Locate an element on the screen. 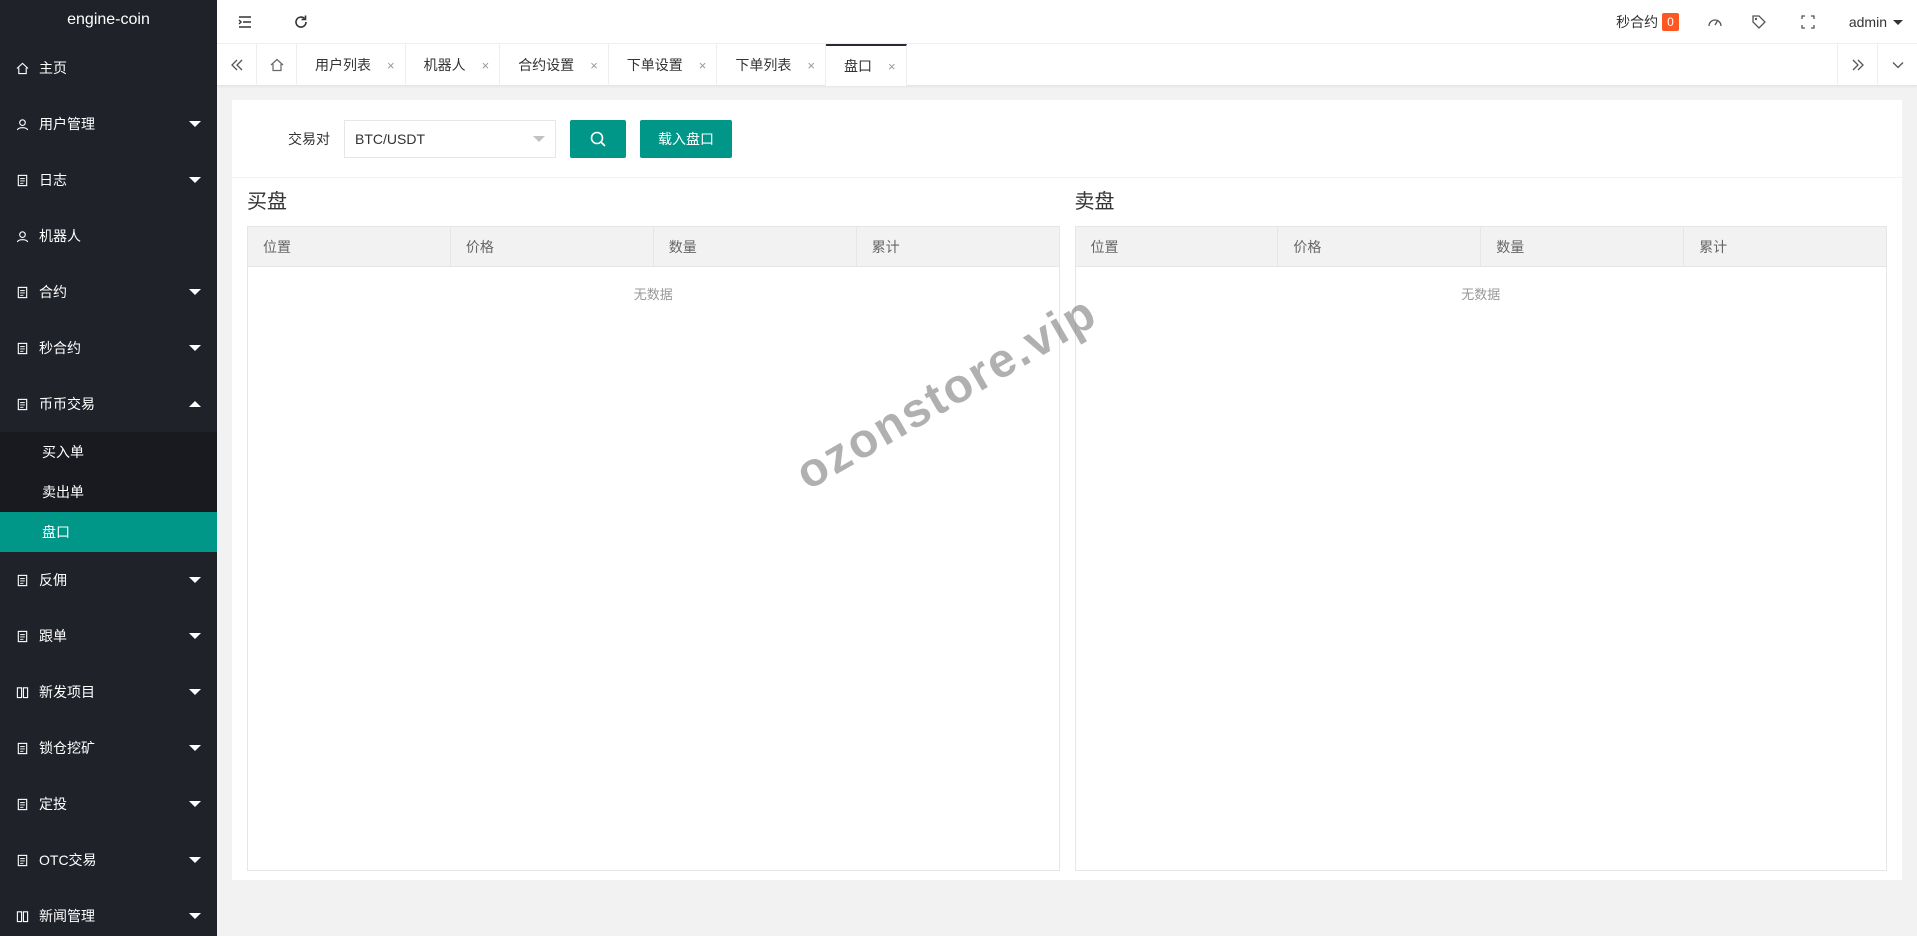 The image size is (1917, 936). sidebar-subitem-sell-orders: 卖出单 is located at coordinates (108, 492).